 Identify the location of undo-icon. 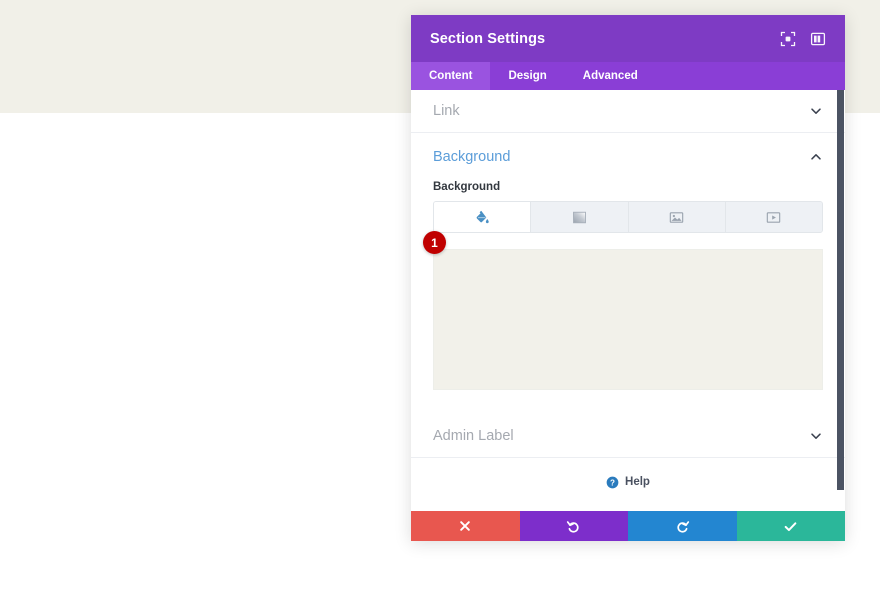
(573, 526).